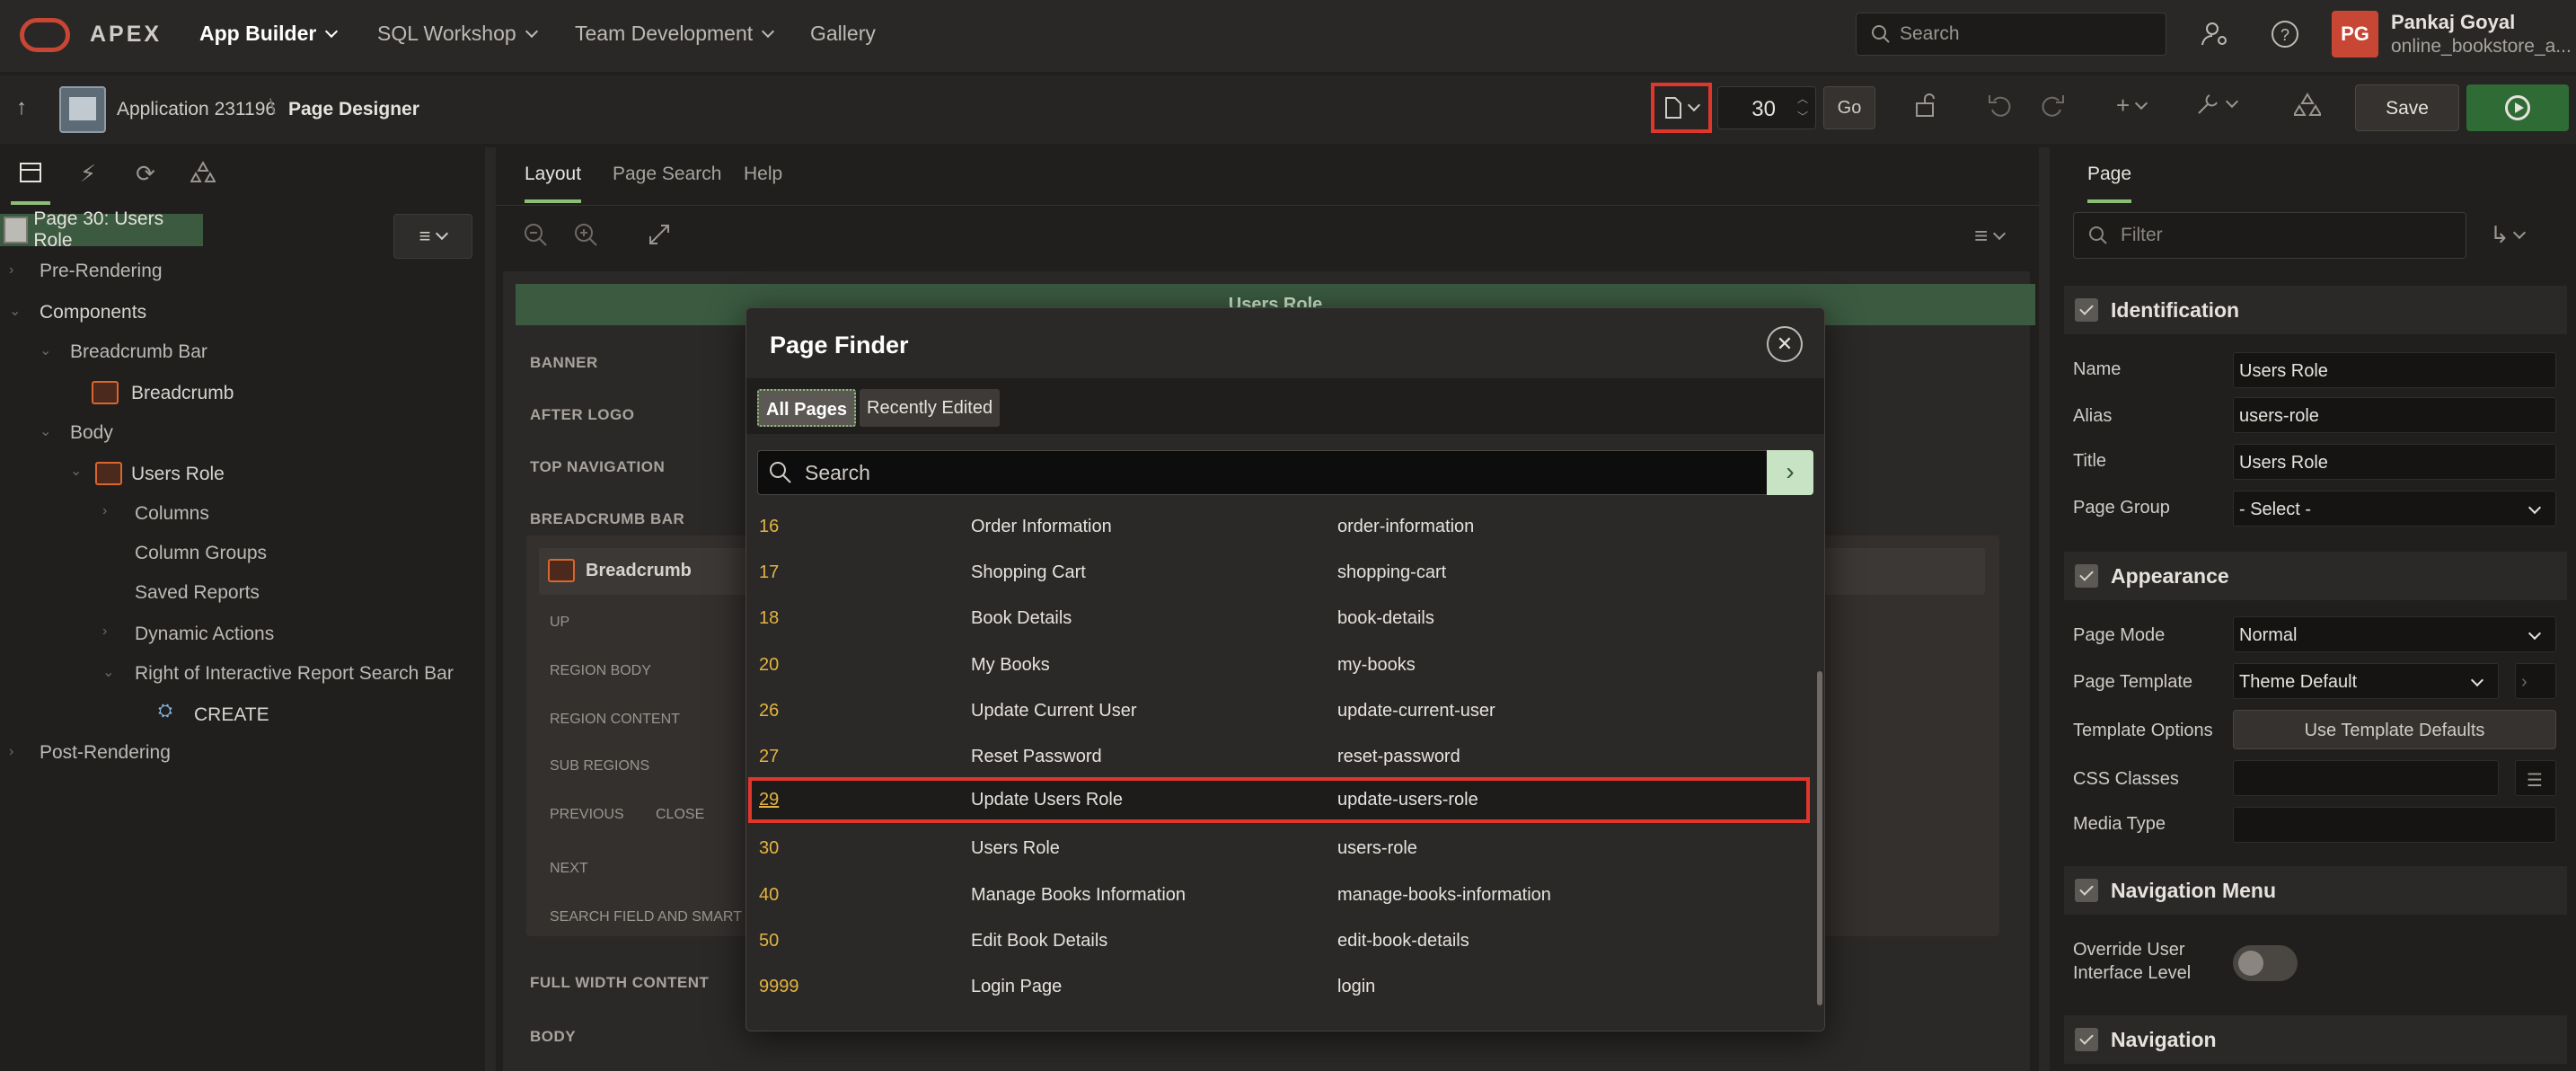 This screenshot has height=1071, width=2576. I want to click on table-row: 50 Edit Book Details edit-book-details, so click(1279, 941).